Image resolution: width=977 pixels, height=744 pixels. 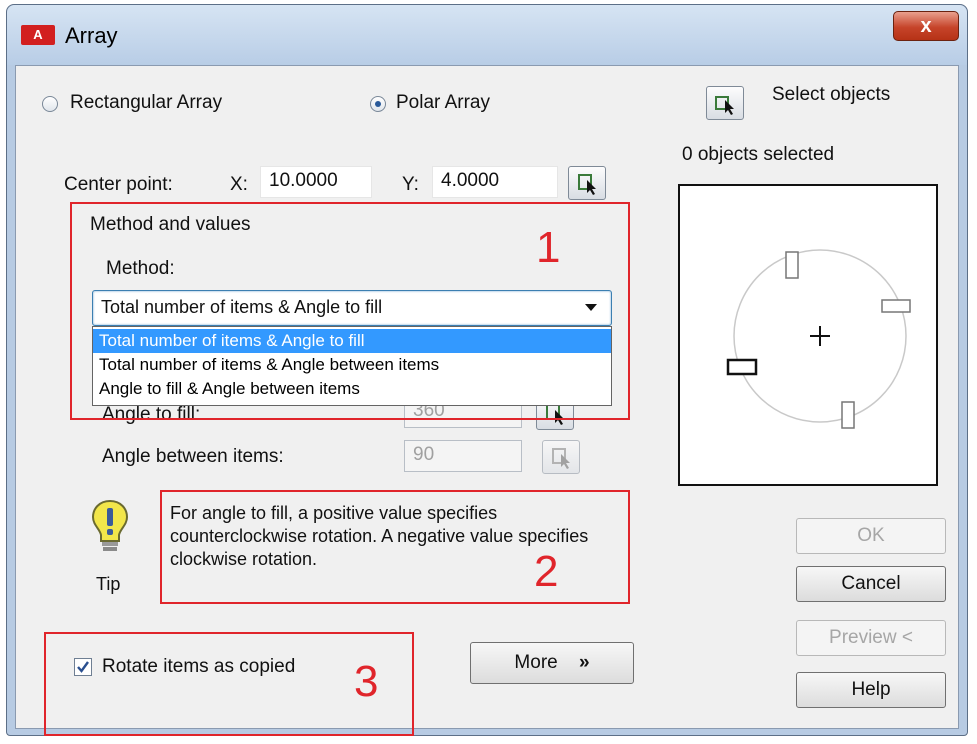 What do you see at coordinates (410, 184) in the screenshot?
I see `center-y-label: Y:` at bounding box center [410, 184].